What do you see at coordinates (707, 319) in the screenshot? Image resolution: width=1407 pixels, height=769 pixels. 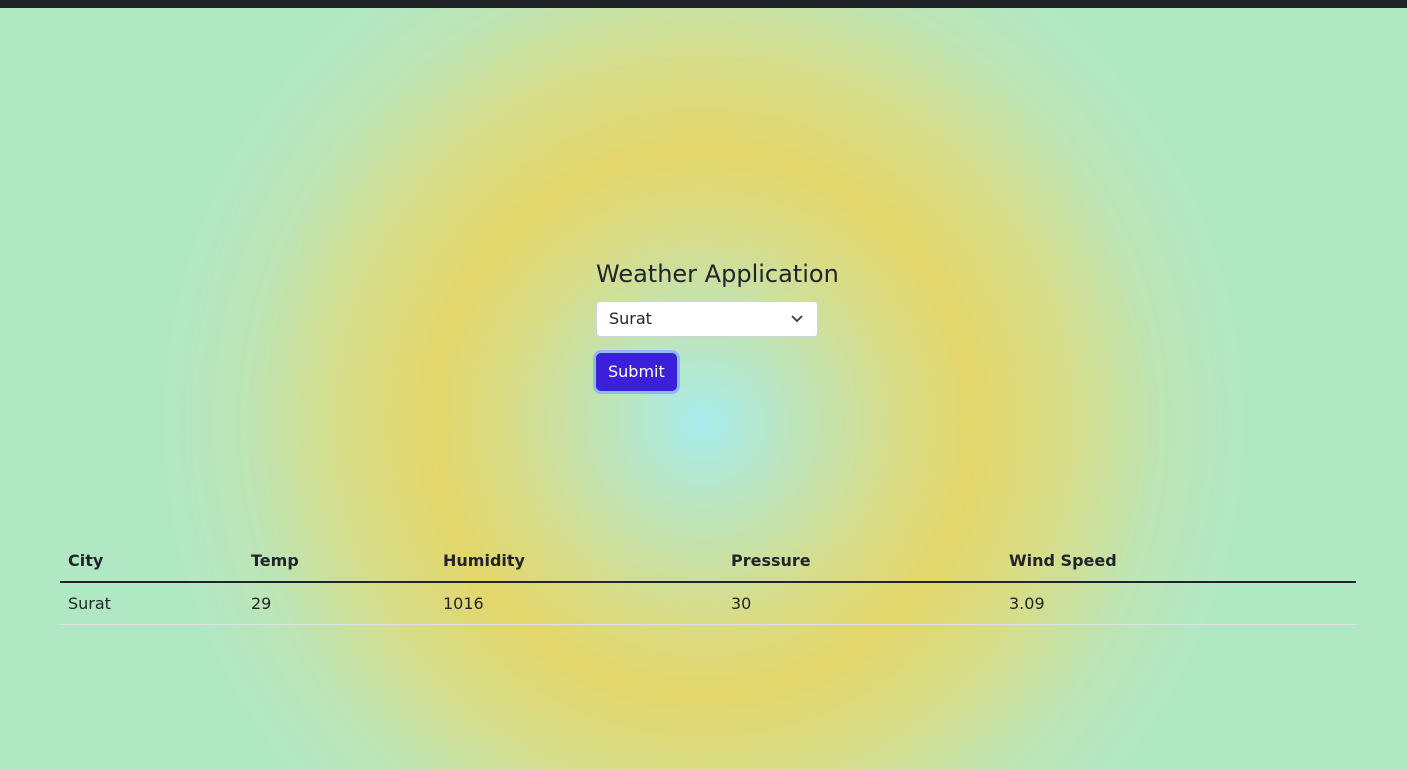 I see `city-select: Surat` at bounding box center [707, 319].